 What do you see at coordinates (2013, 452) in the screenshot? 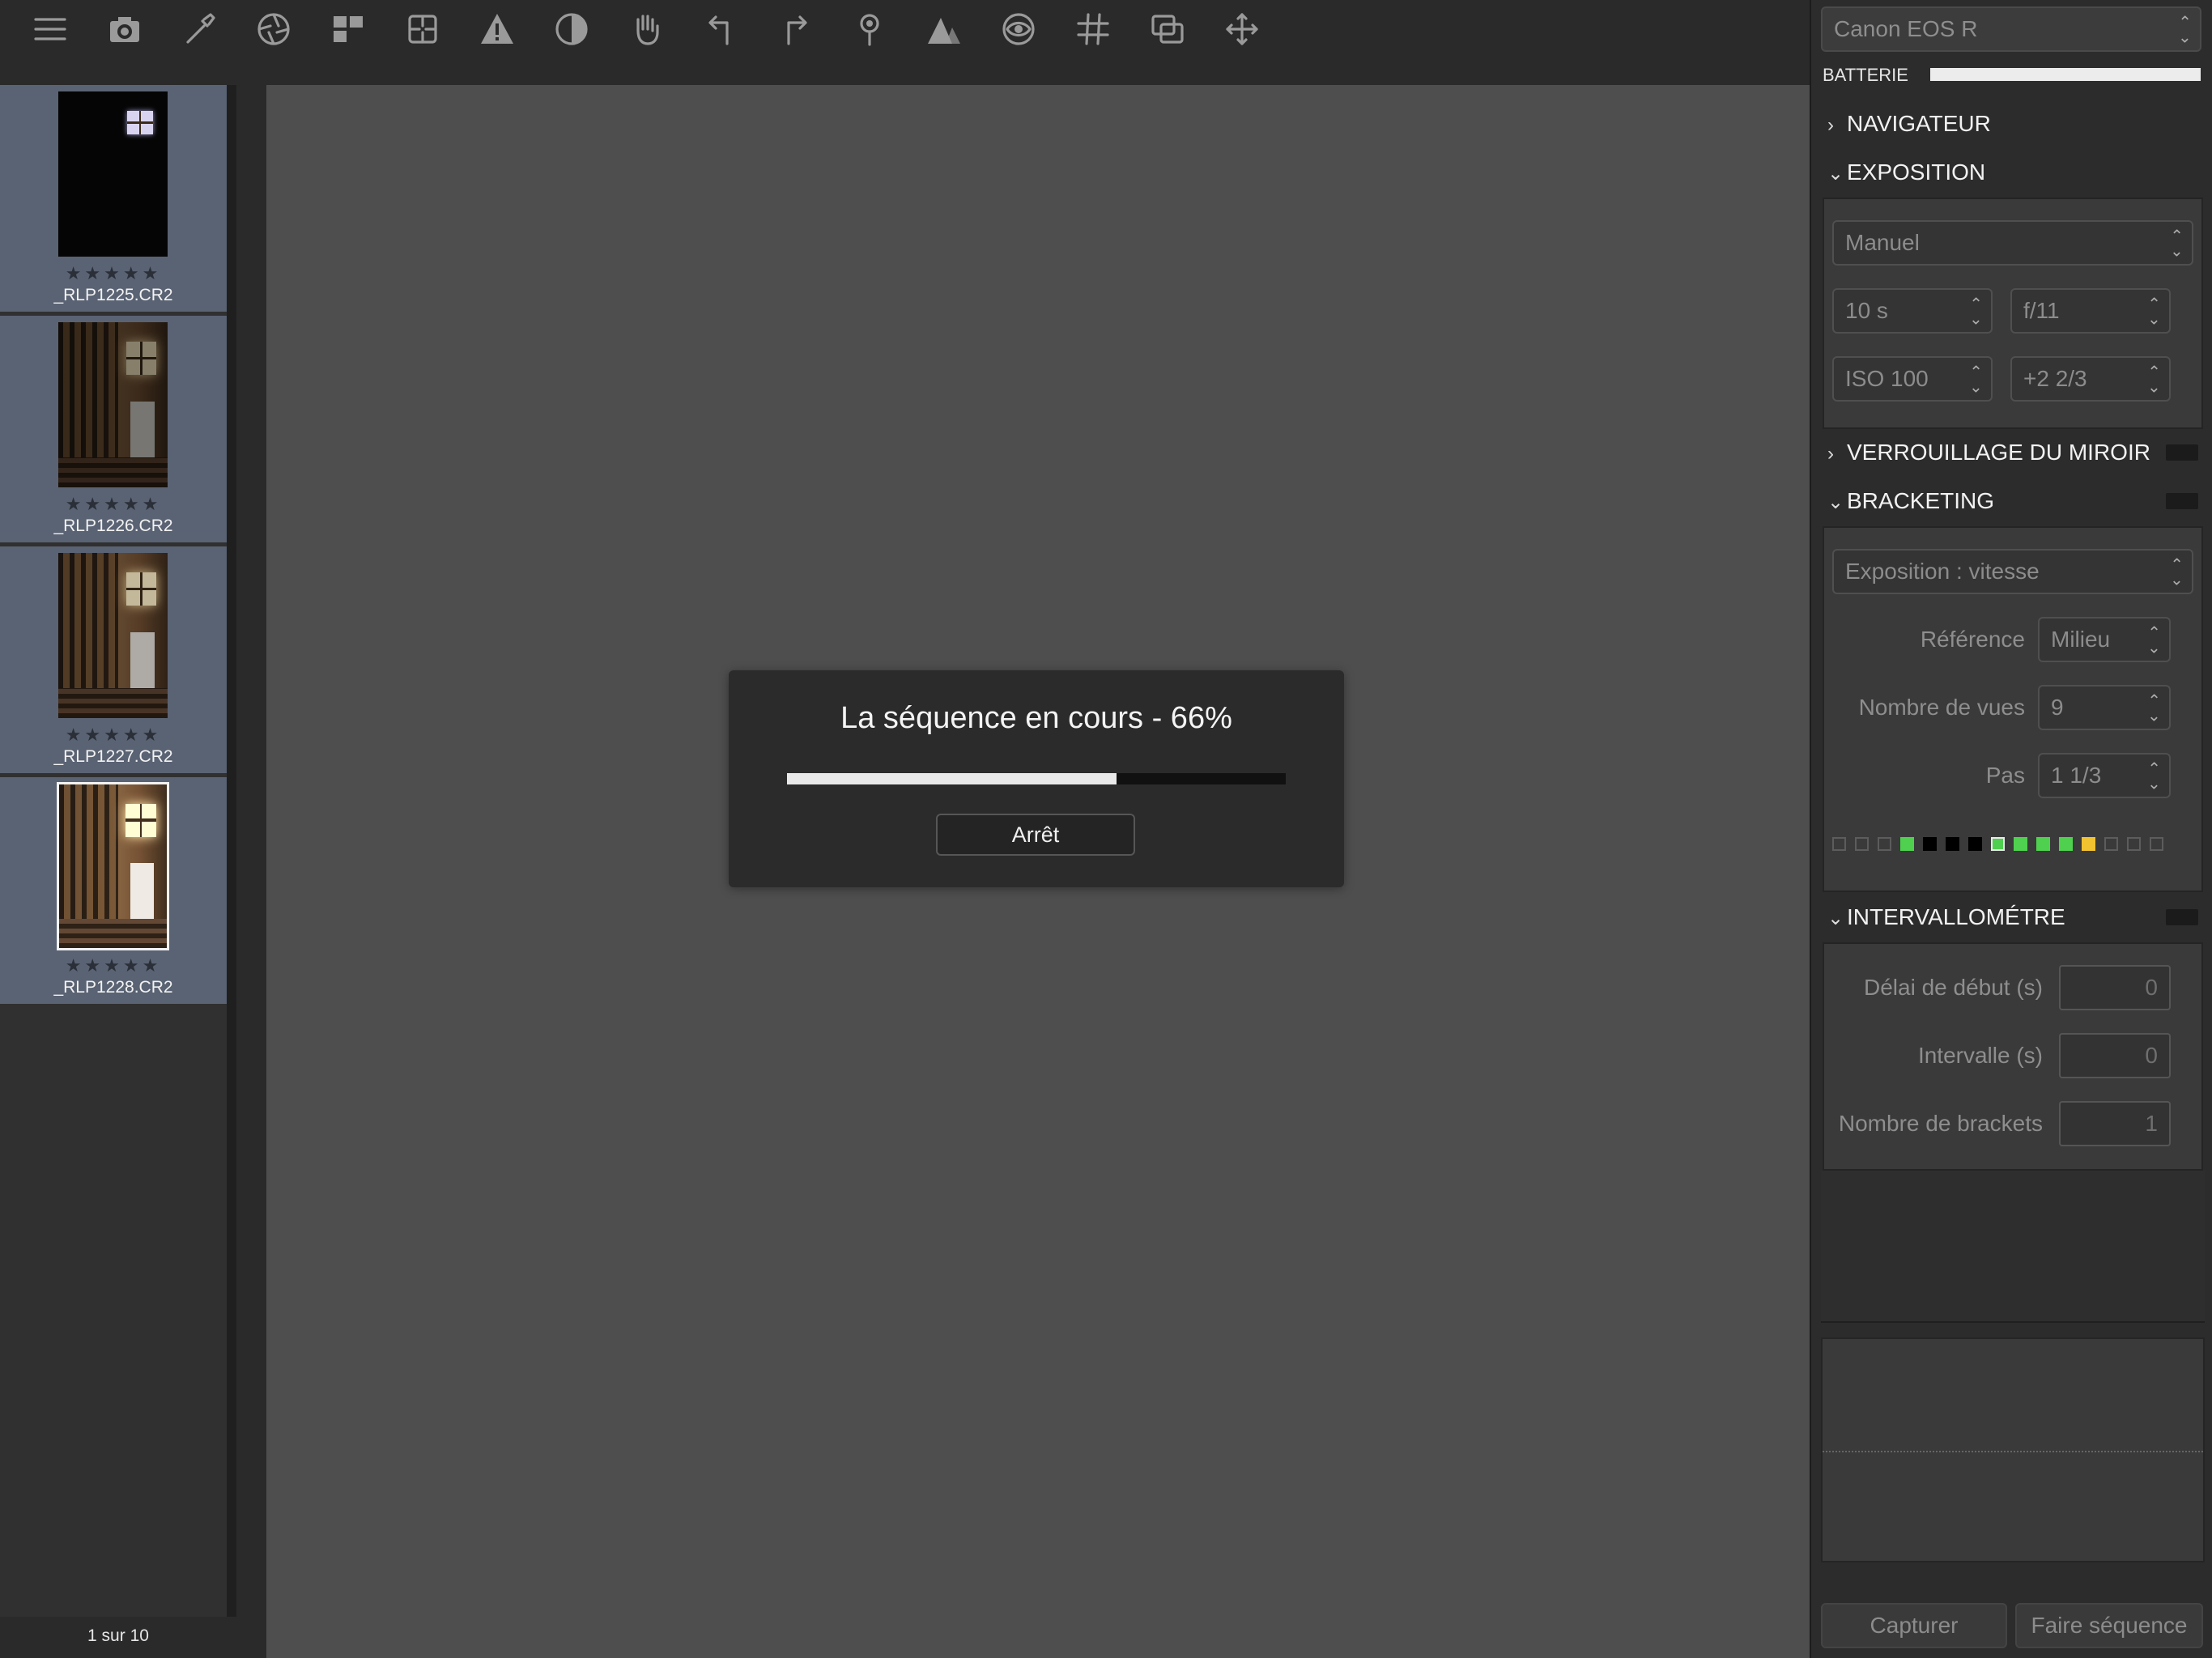
I see `section-header-mirror-lock: › VERROUILLAGE DU MIROIR` at bounding box center [2013, 452].